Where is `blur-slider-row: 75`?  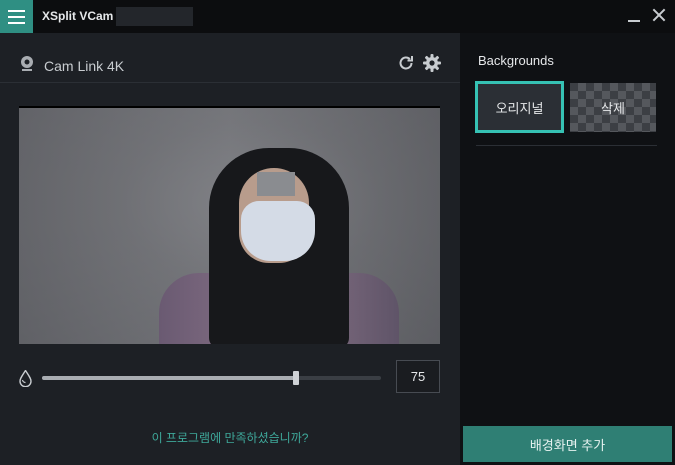
blur-slider-row: 75 is located at coordinates (230, 379).